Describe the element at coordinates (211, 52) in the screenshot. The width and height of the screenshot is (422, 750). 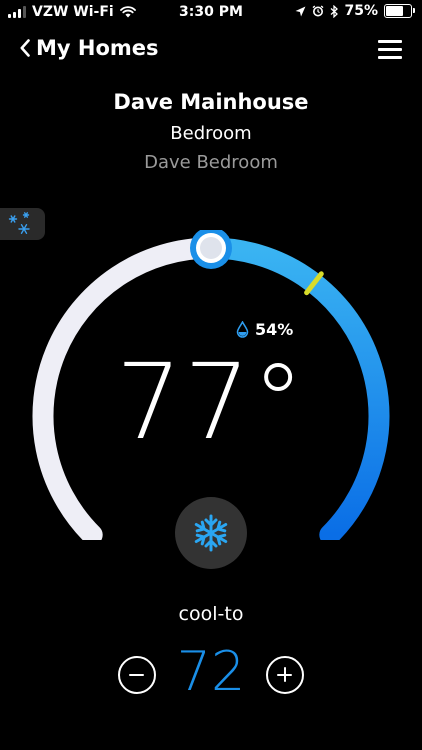
I see `navigation-bar: My Homes` at that location.